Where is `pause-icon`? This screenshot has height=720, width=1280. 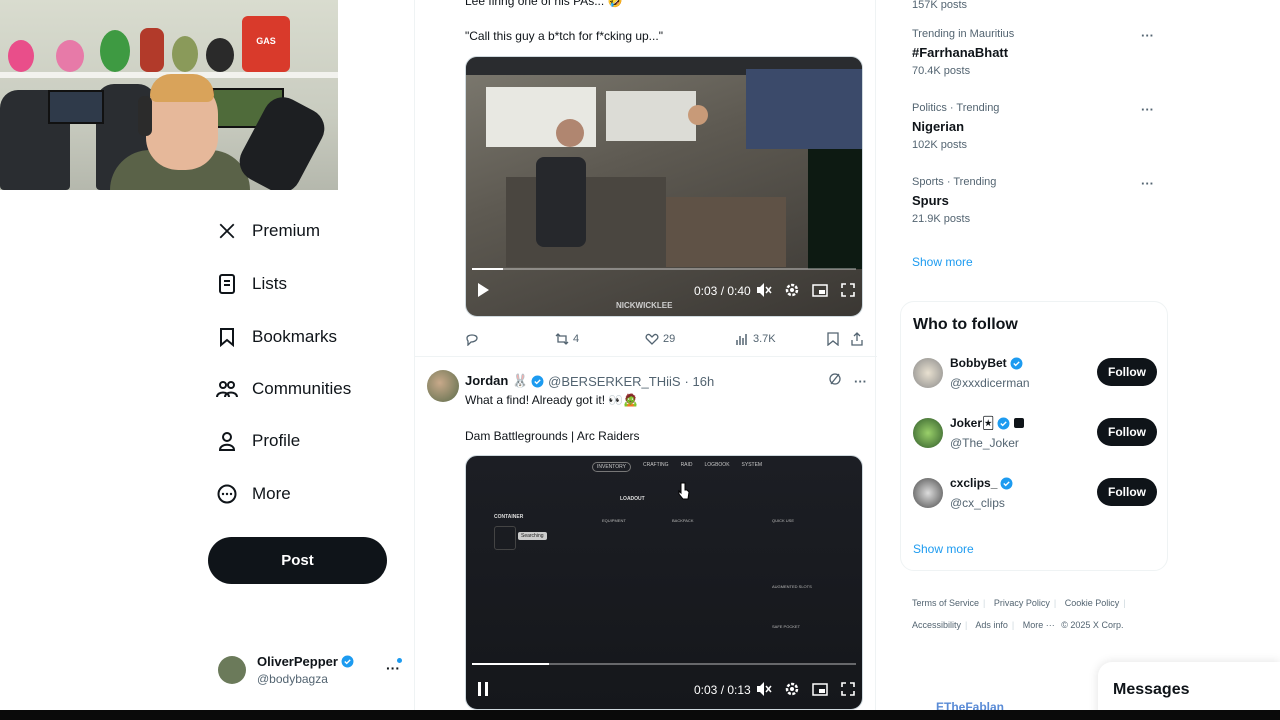
pause-icon is located at coordinates (483, 690).